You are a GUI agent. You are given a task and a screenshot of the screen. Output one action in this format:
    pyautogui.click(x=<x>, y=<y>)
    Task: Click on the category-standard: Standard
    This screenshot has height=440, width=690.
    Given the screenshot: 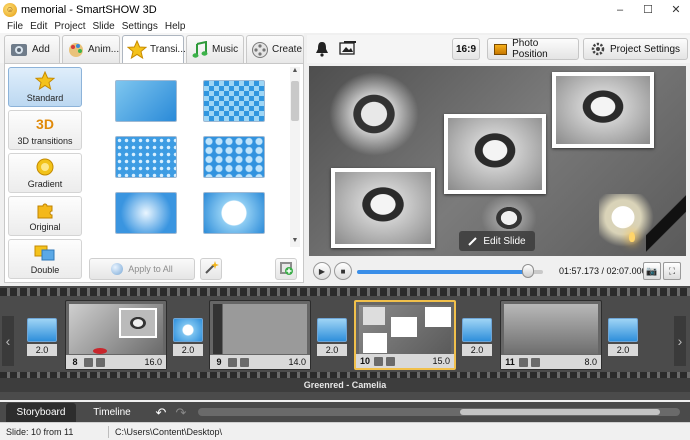 What is the action you would take?
    pyautogui.click(x=45, y=87)
    